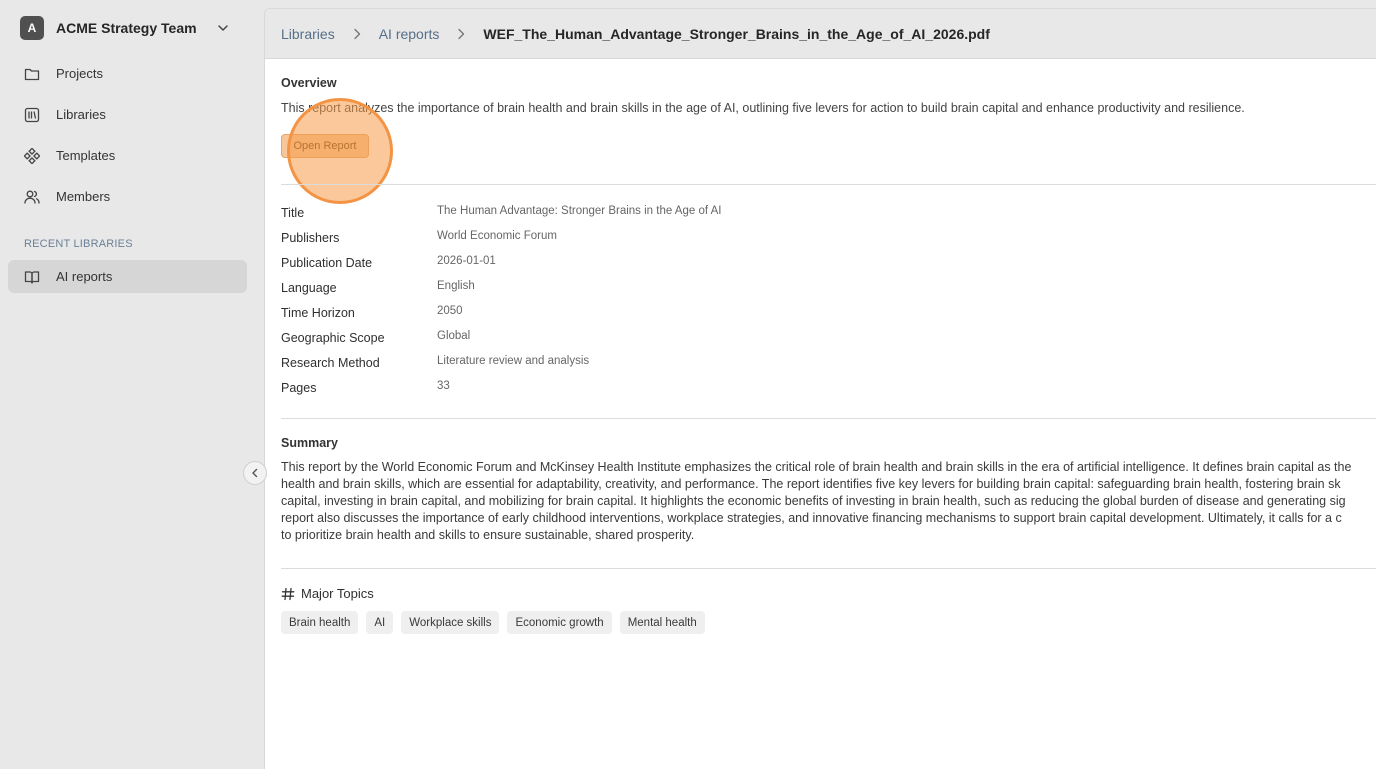 Image resolution: width=1376 pixels, height=769 pixels. I want to click on major-topics-header: Major Topics, so click(327, 593).